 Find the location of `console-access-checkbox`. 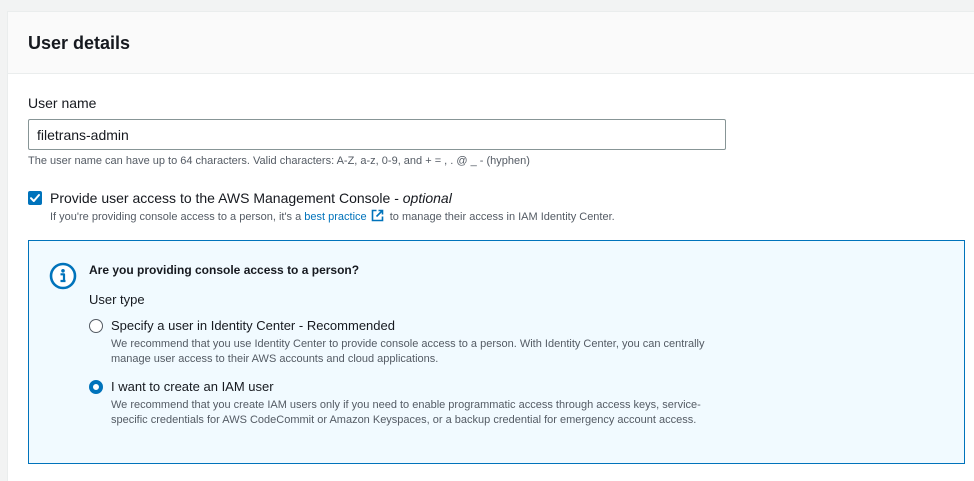

console-access-checkbox is located at coordinates (35, 198).